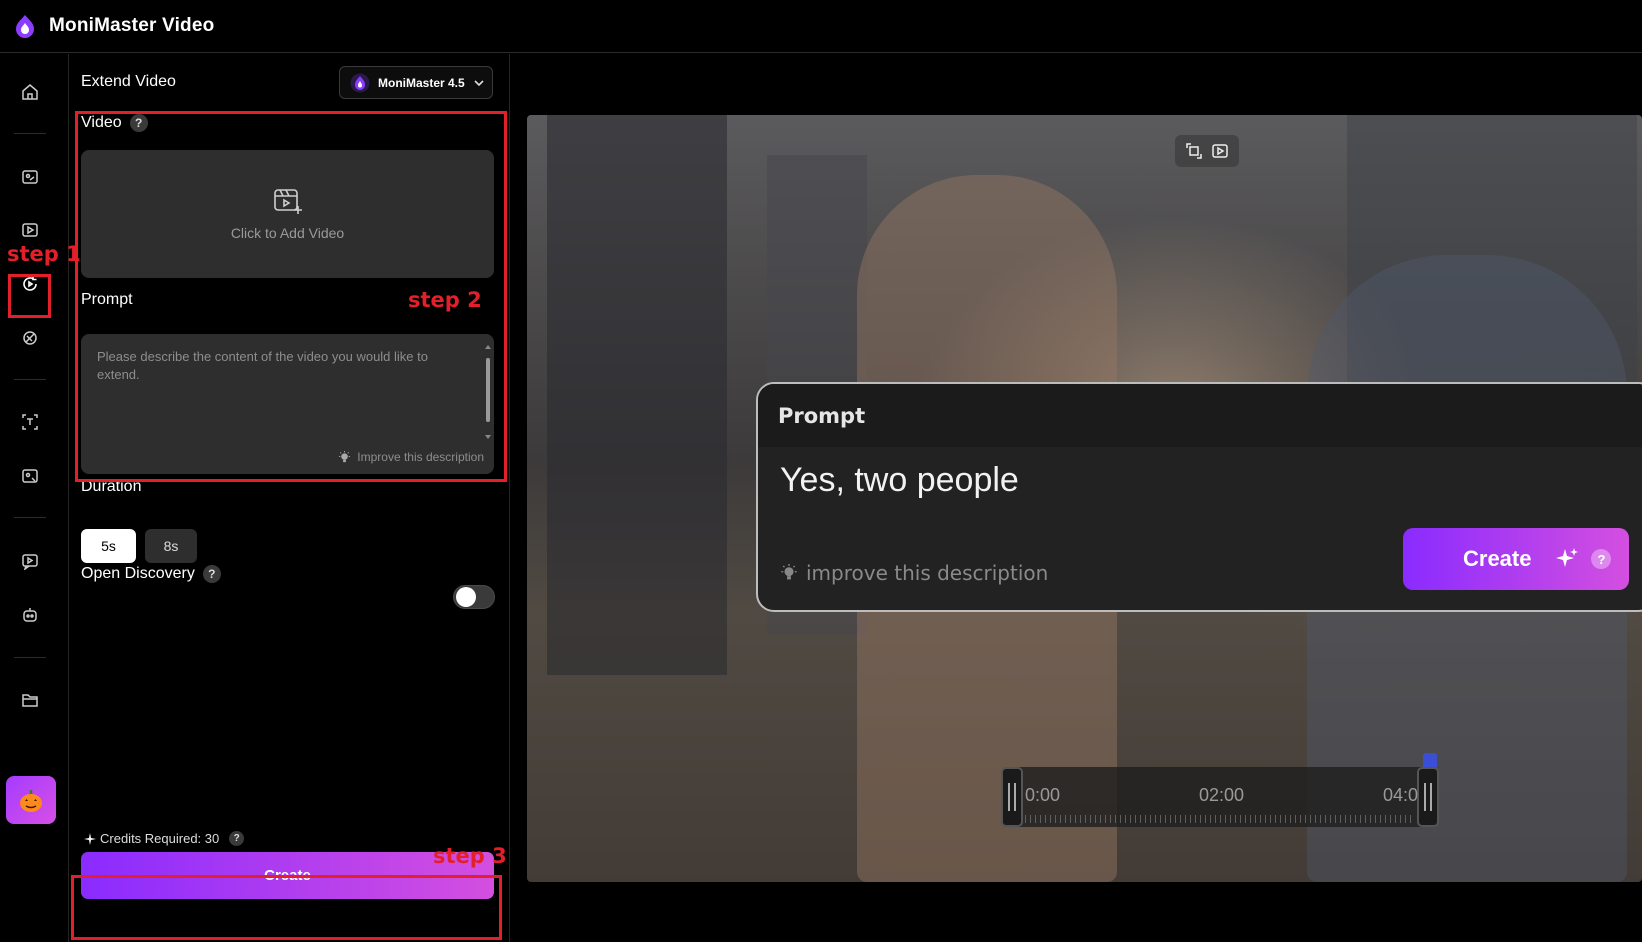 The width and height of the screenshot is (1642, 942). I want to click on fit-screen-icon, so click(1194, 151).